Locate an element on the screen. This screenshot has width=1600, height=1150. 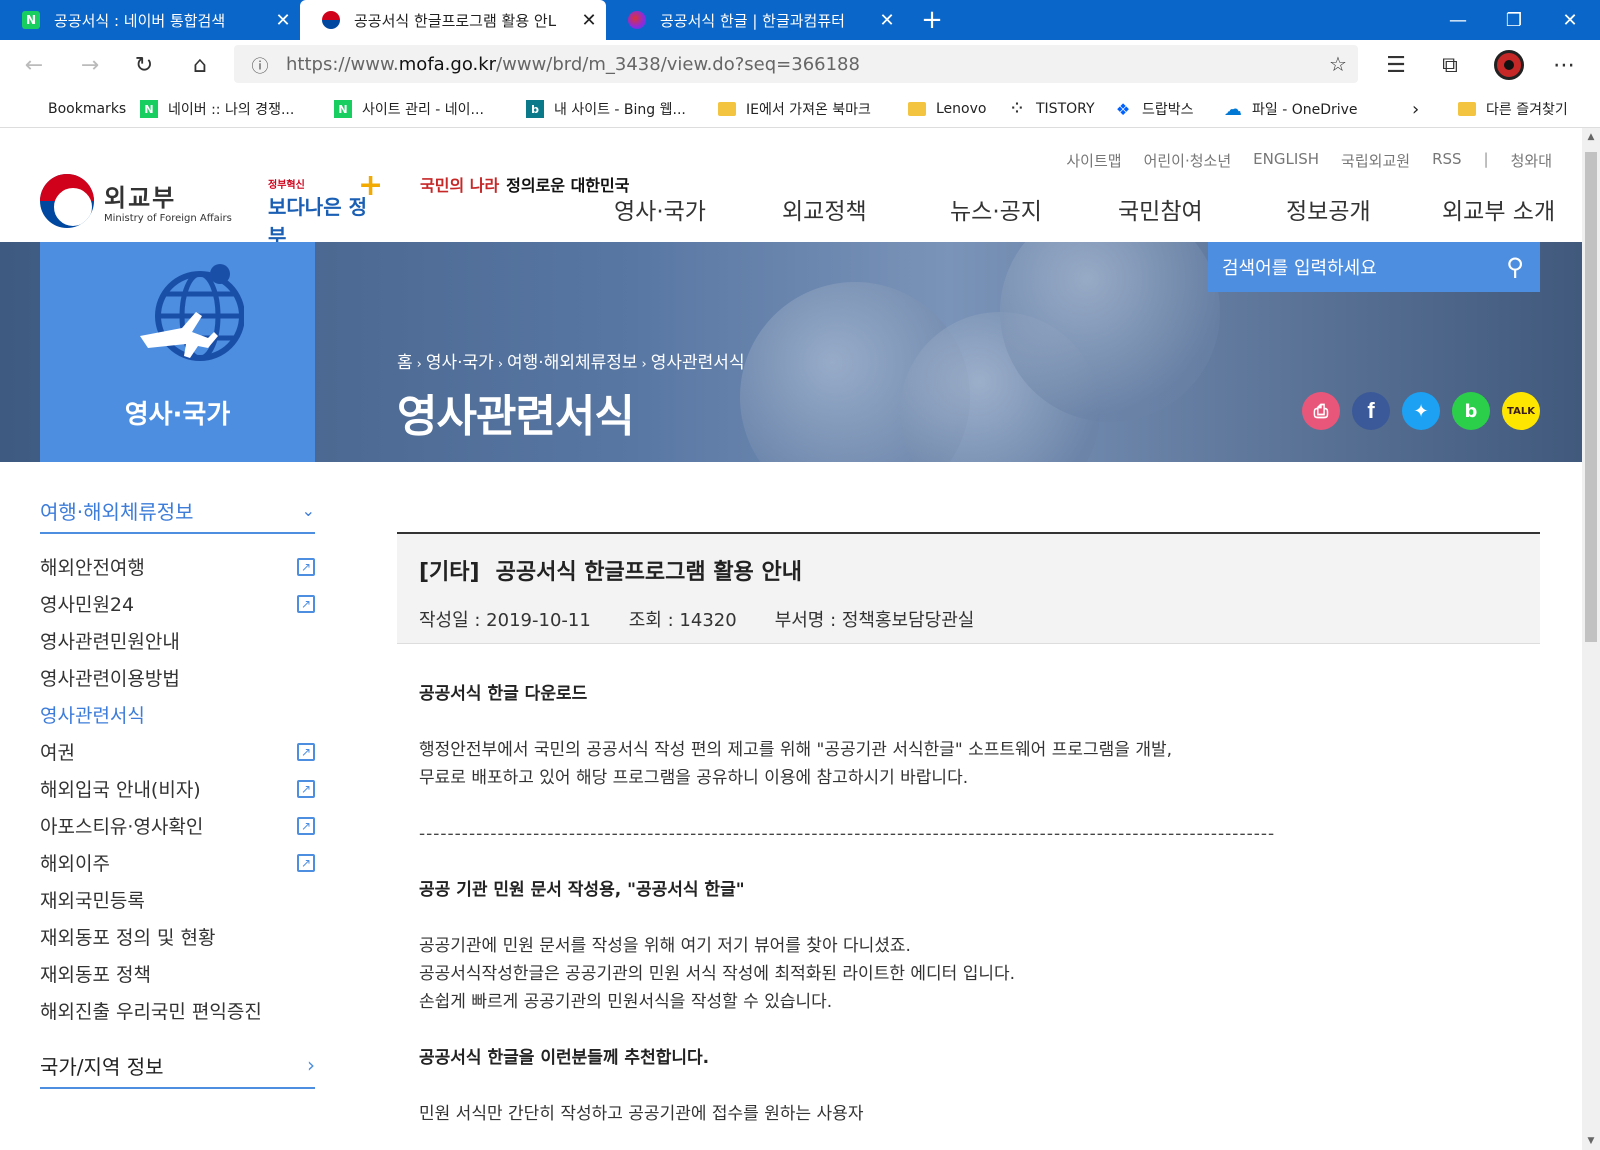
lnb-item: 영사관련서식 is located at coordinates (177, 714).